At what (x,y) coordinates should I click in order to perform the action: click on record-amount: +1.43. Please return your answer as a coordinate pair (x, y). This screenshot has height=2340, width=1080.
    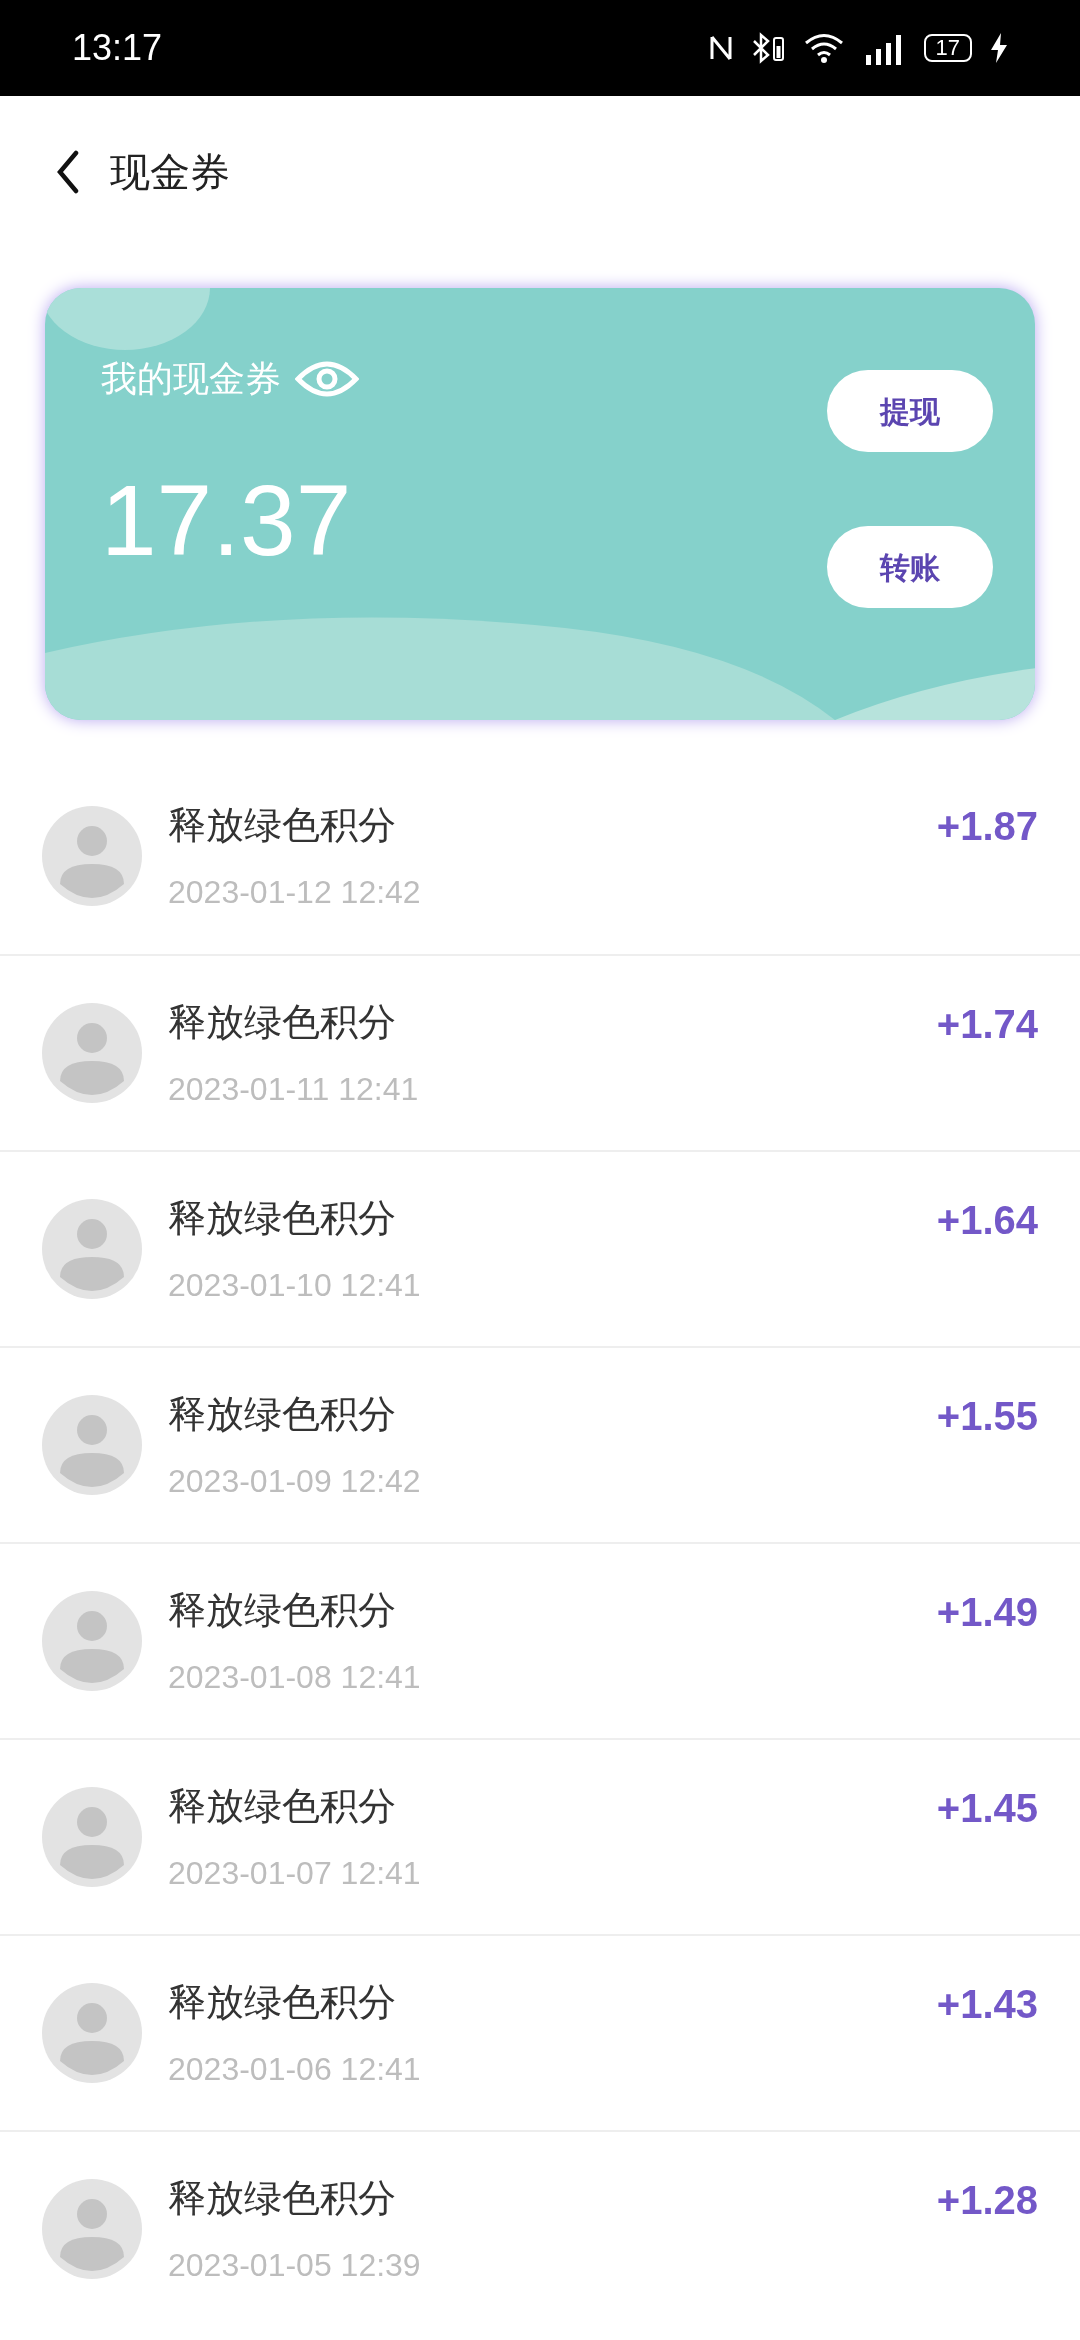
    Looking at the image, I should click on (987, 2004).